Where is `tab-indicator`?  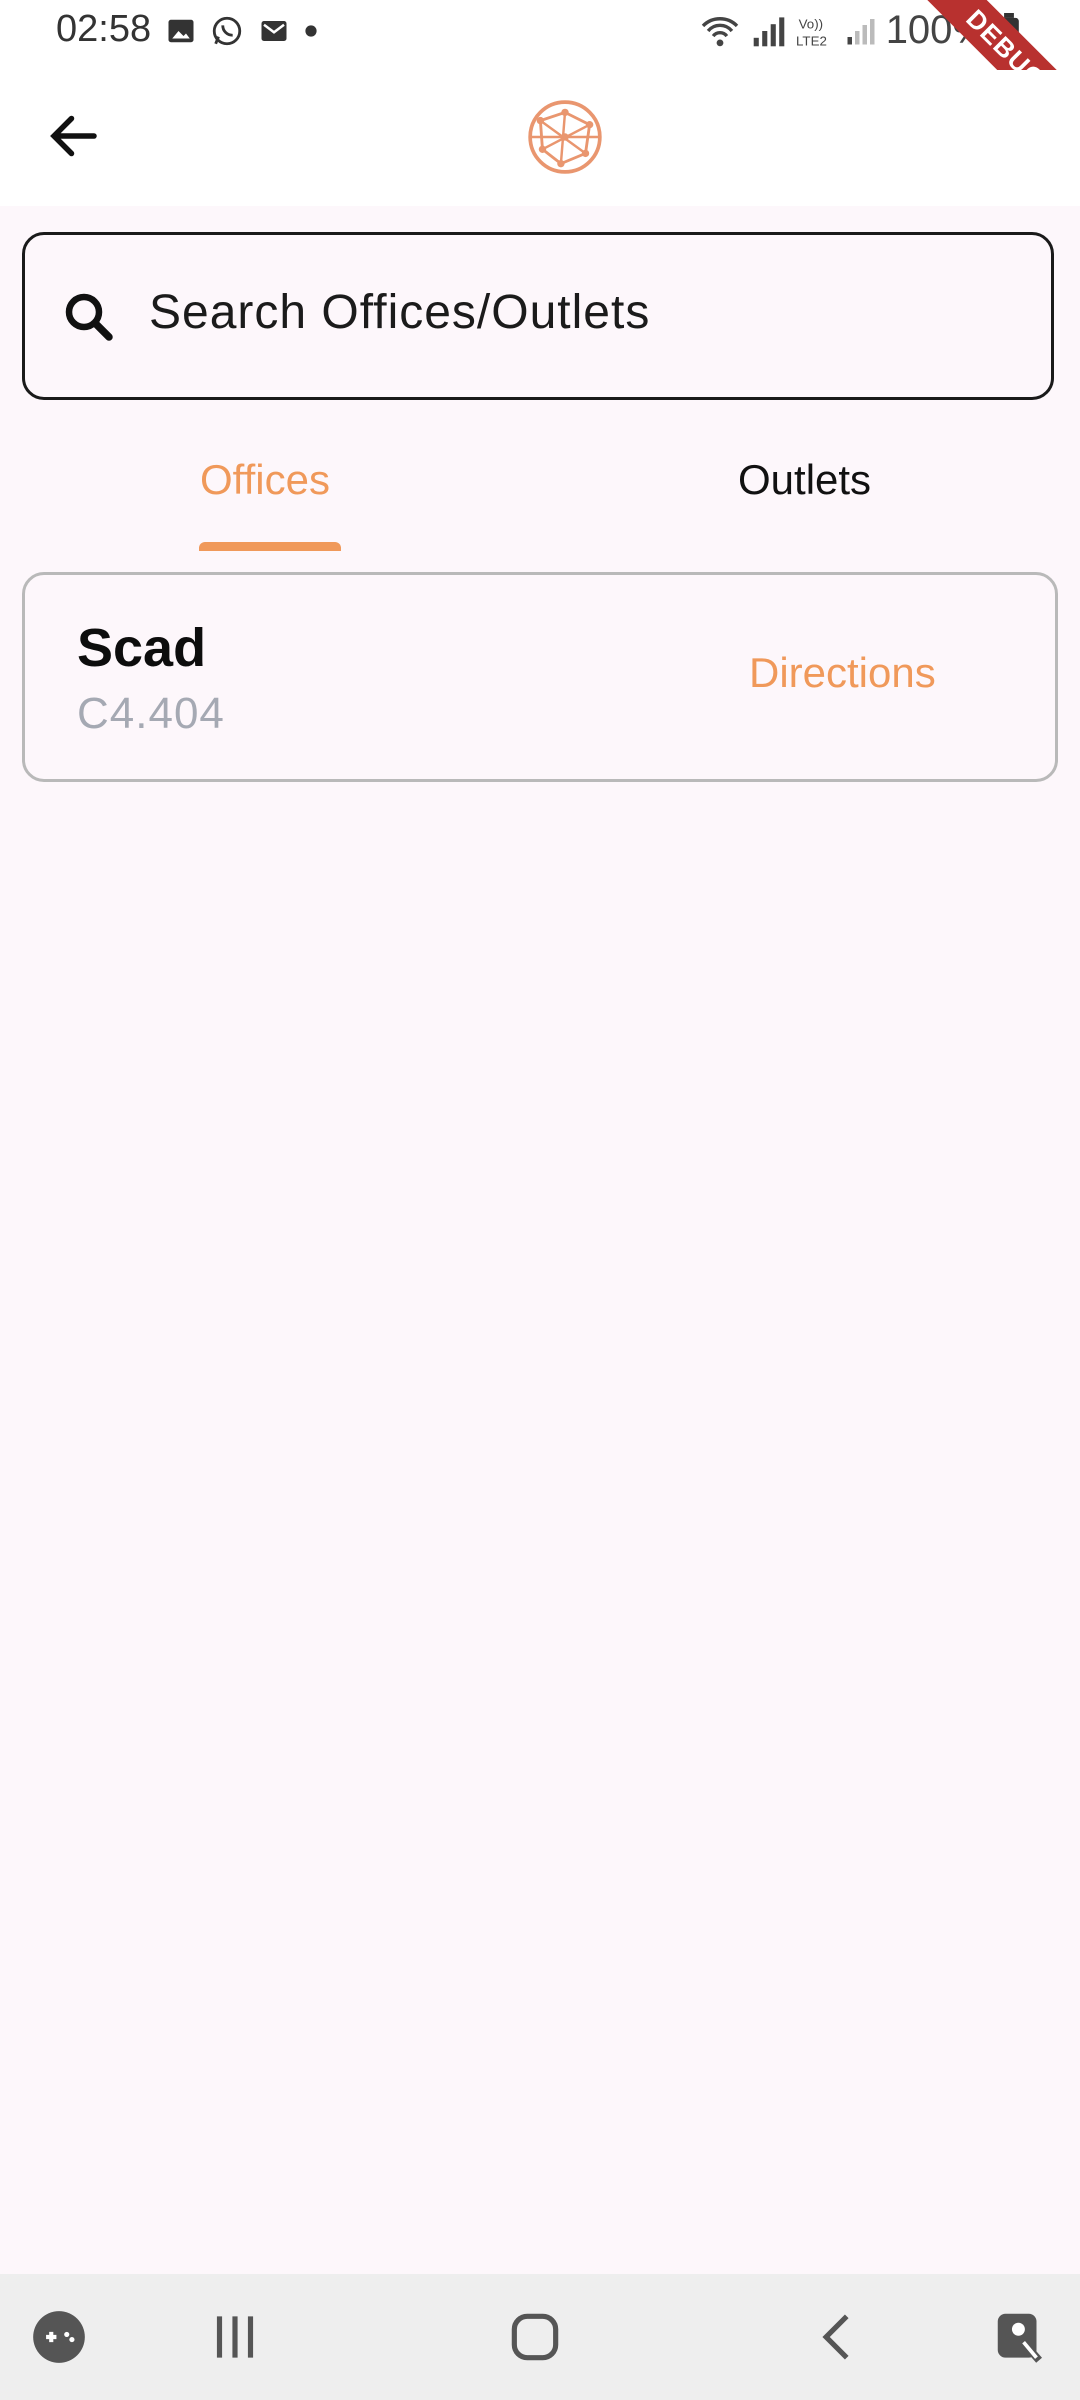 tab-indicator is located at coordinates (270, 546).